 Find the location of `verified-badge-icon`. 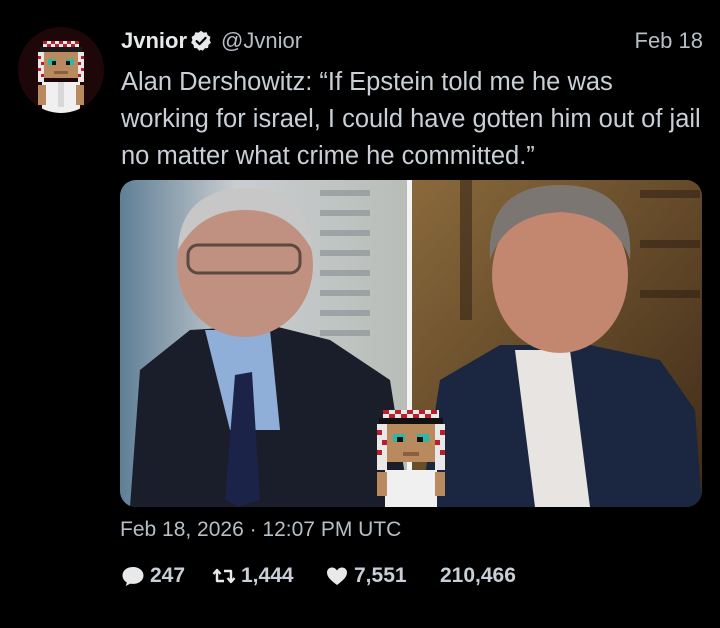

verified-badge-icon is located at coordinates (201, 40).